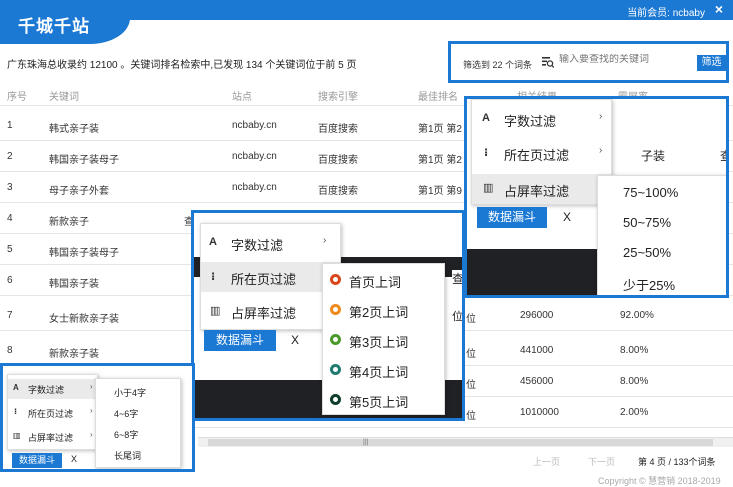  What do you see at coordinates (10, 280) in the screenshot?
I see `cell-no: 6` at bounding box center [10, 280].